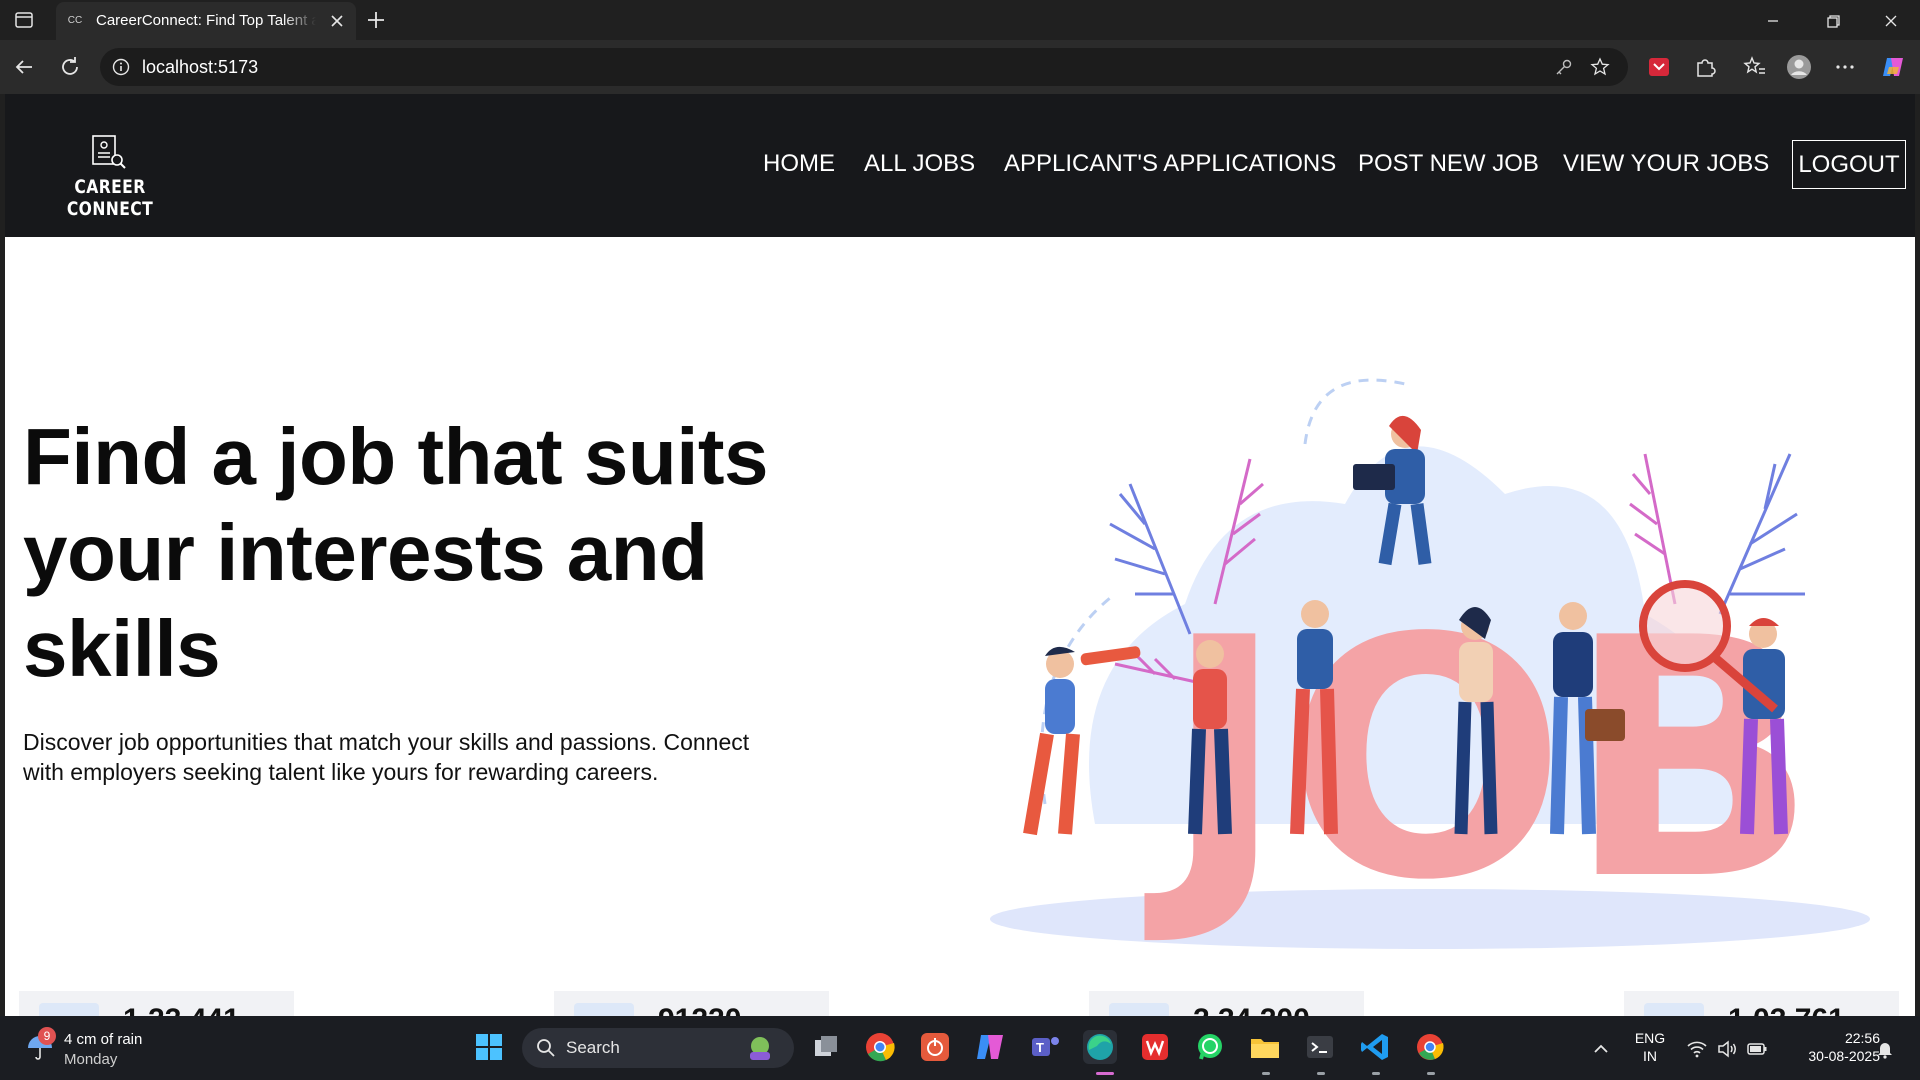  Describe the element at coordinates (24, 20) in the screenshot. I see `tab-actions-icon` at that location.